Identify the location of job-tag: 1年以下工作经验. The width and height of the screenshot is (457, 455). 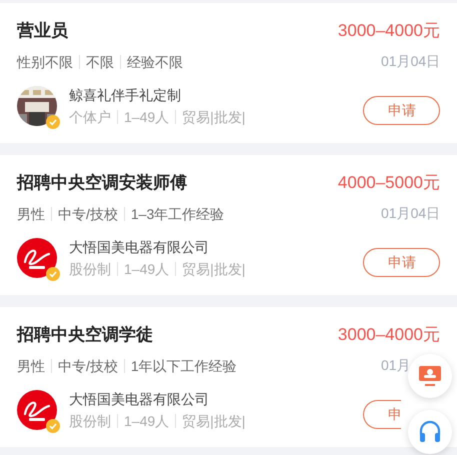
(183, 366).